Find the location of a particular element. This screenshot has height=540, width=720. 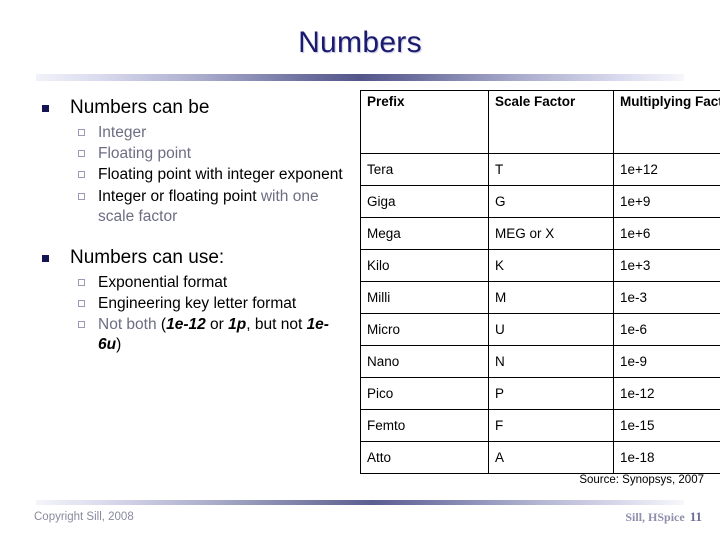

table-header-row: Prefix Scale Factor Multiplying Factor is located at coordinates (540, 122).